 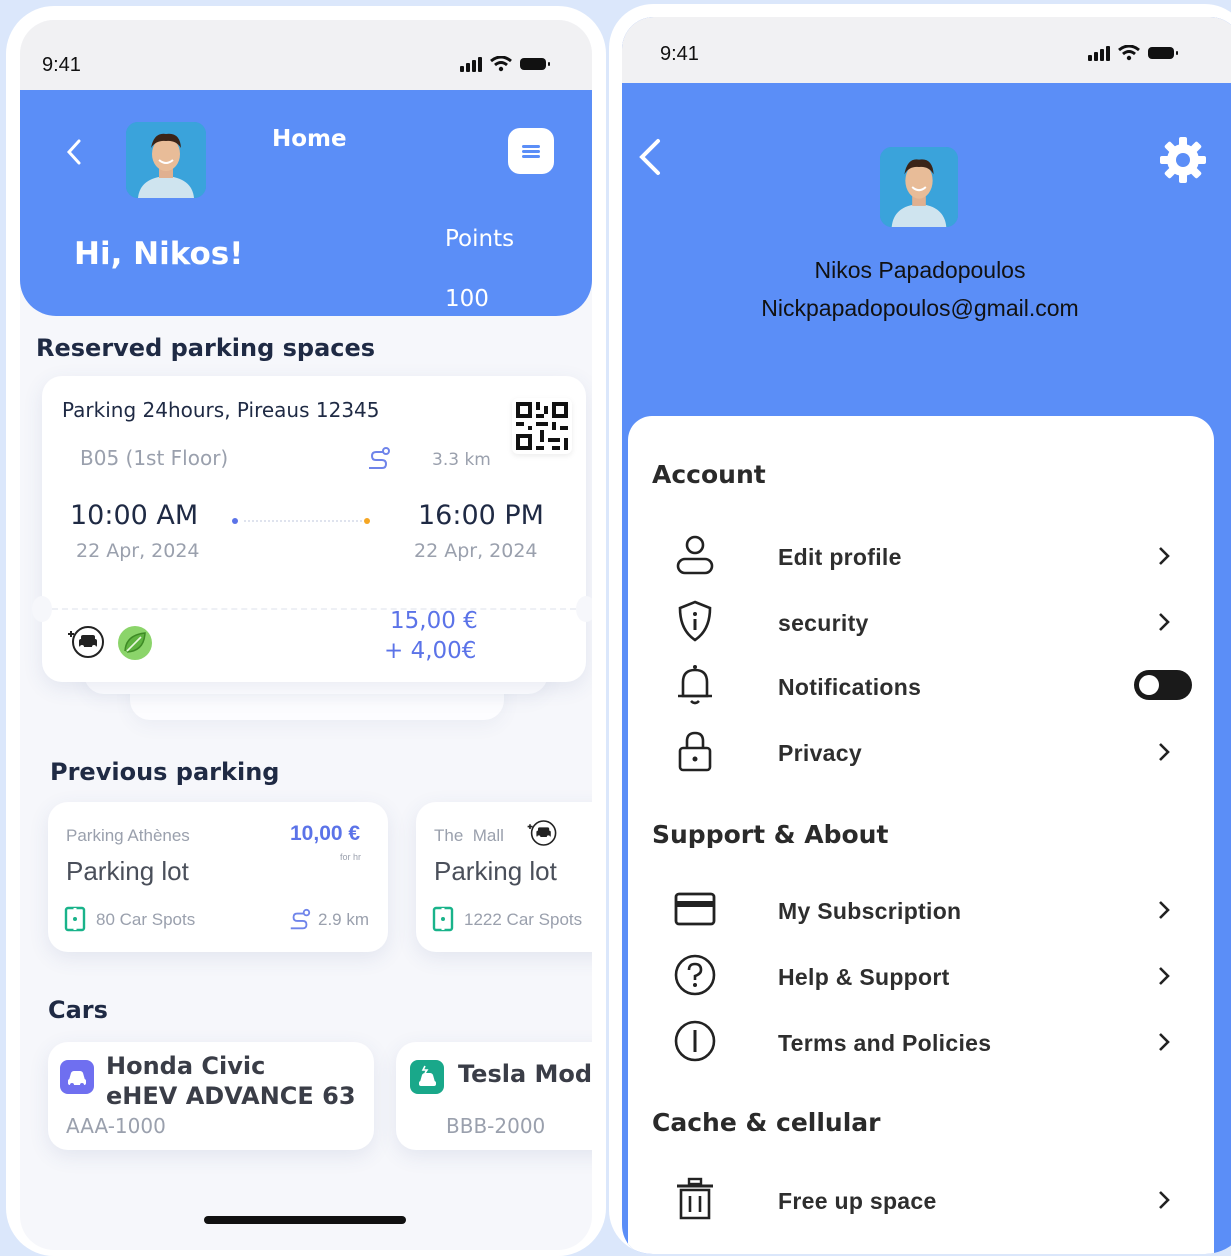 I want to click on menu-icon, so click(x=531, y=151).